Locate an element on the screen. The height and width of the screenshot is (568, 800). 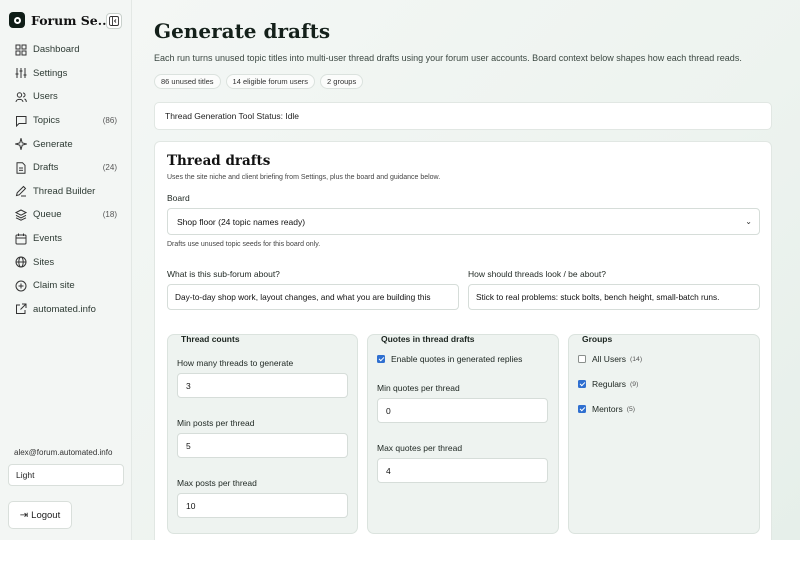
sidebar-item-automated-info: automated.info is located at coordinates (65, 310).